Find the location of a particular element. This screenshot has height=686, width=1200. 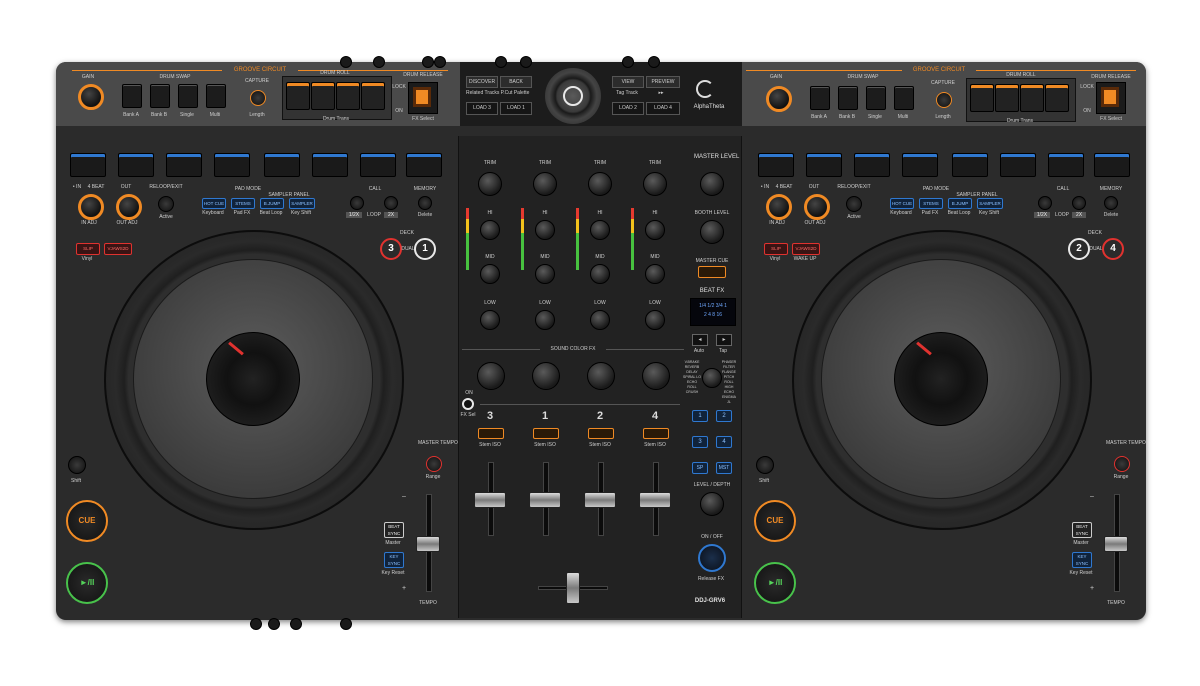

drum-swap-multi-button is located at coordinates (216, 96).